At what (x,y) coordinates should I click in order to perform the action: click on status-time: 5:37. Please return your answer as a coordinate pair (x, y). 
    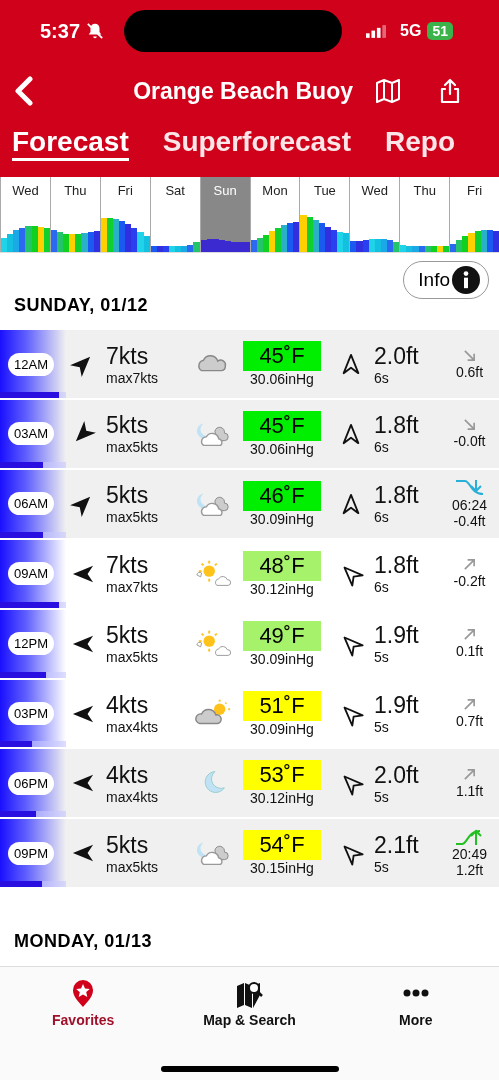
    Looking at the image, I should click on (60, 31).